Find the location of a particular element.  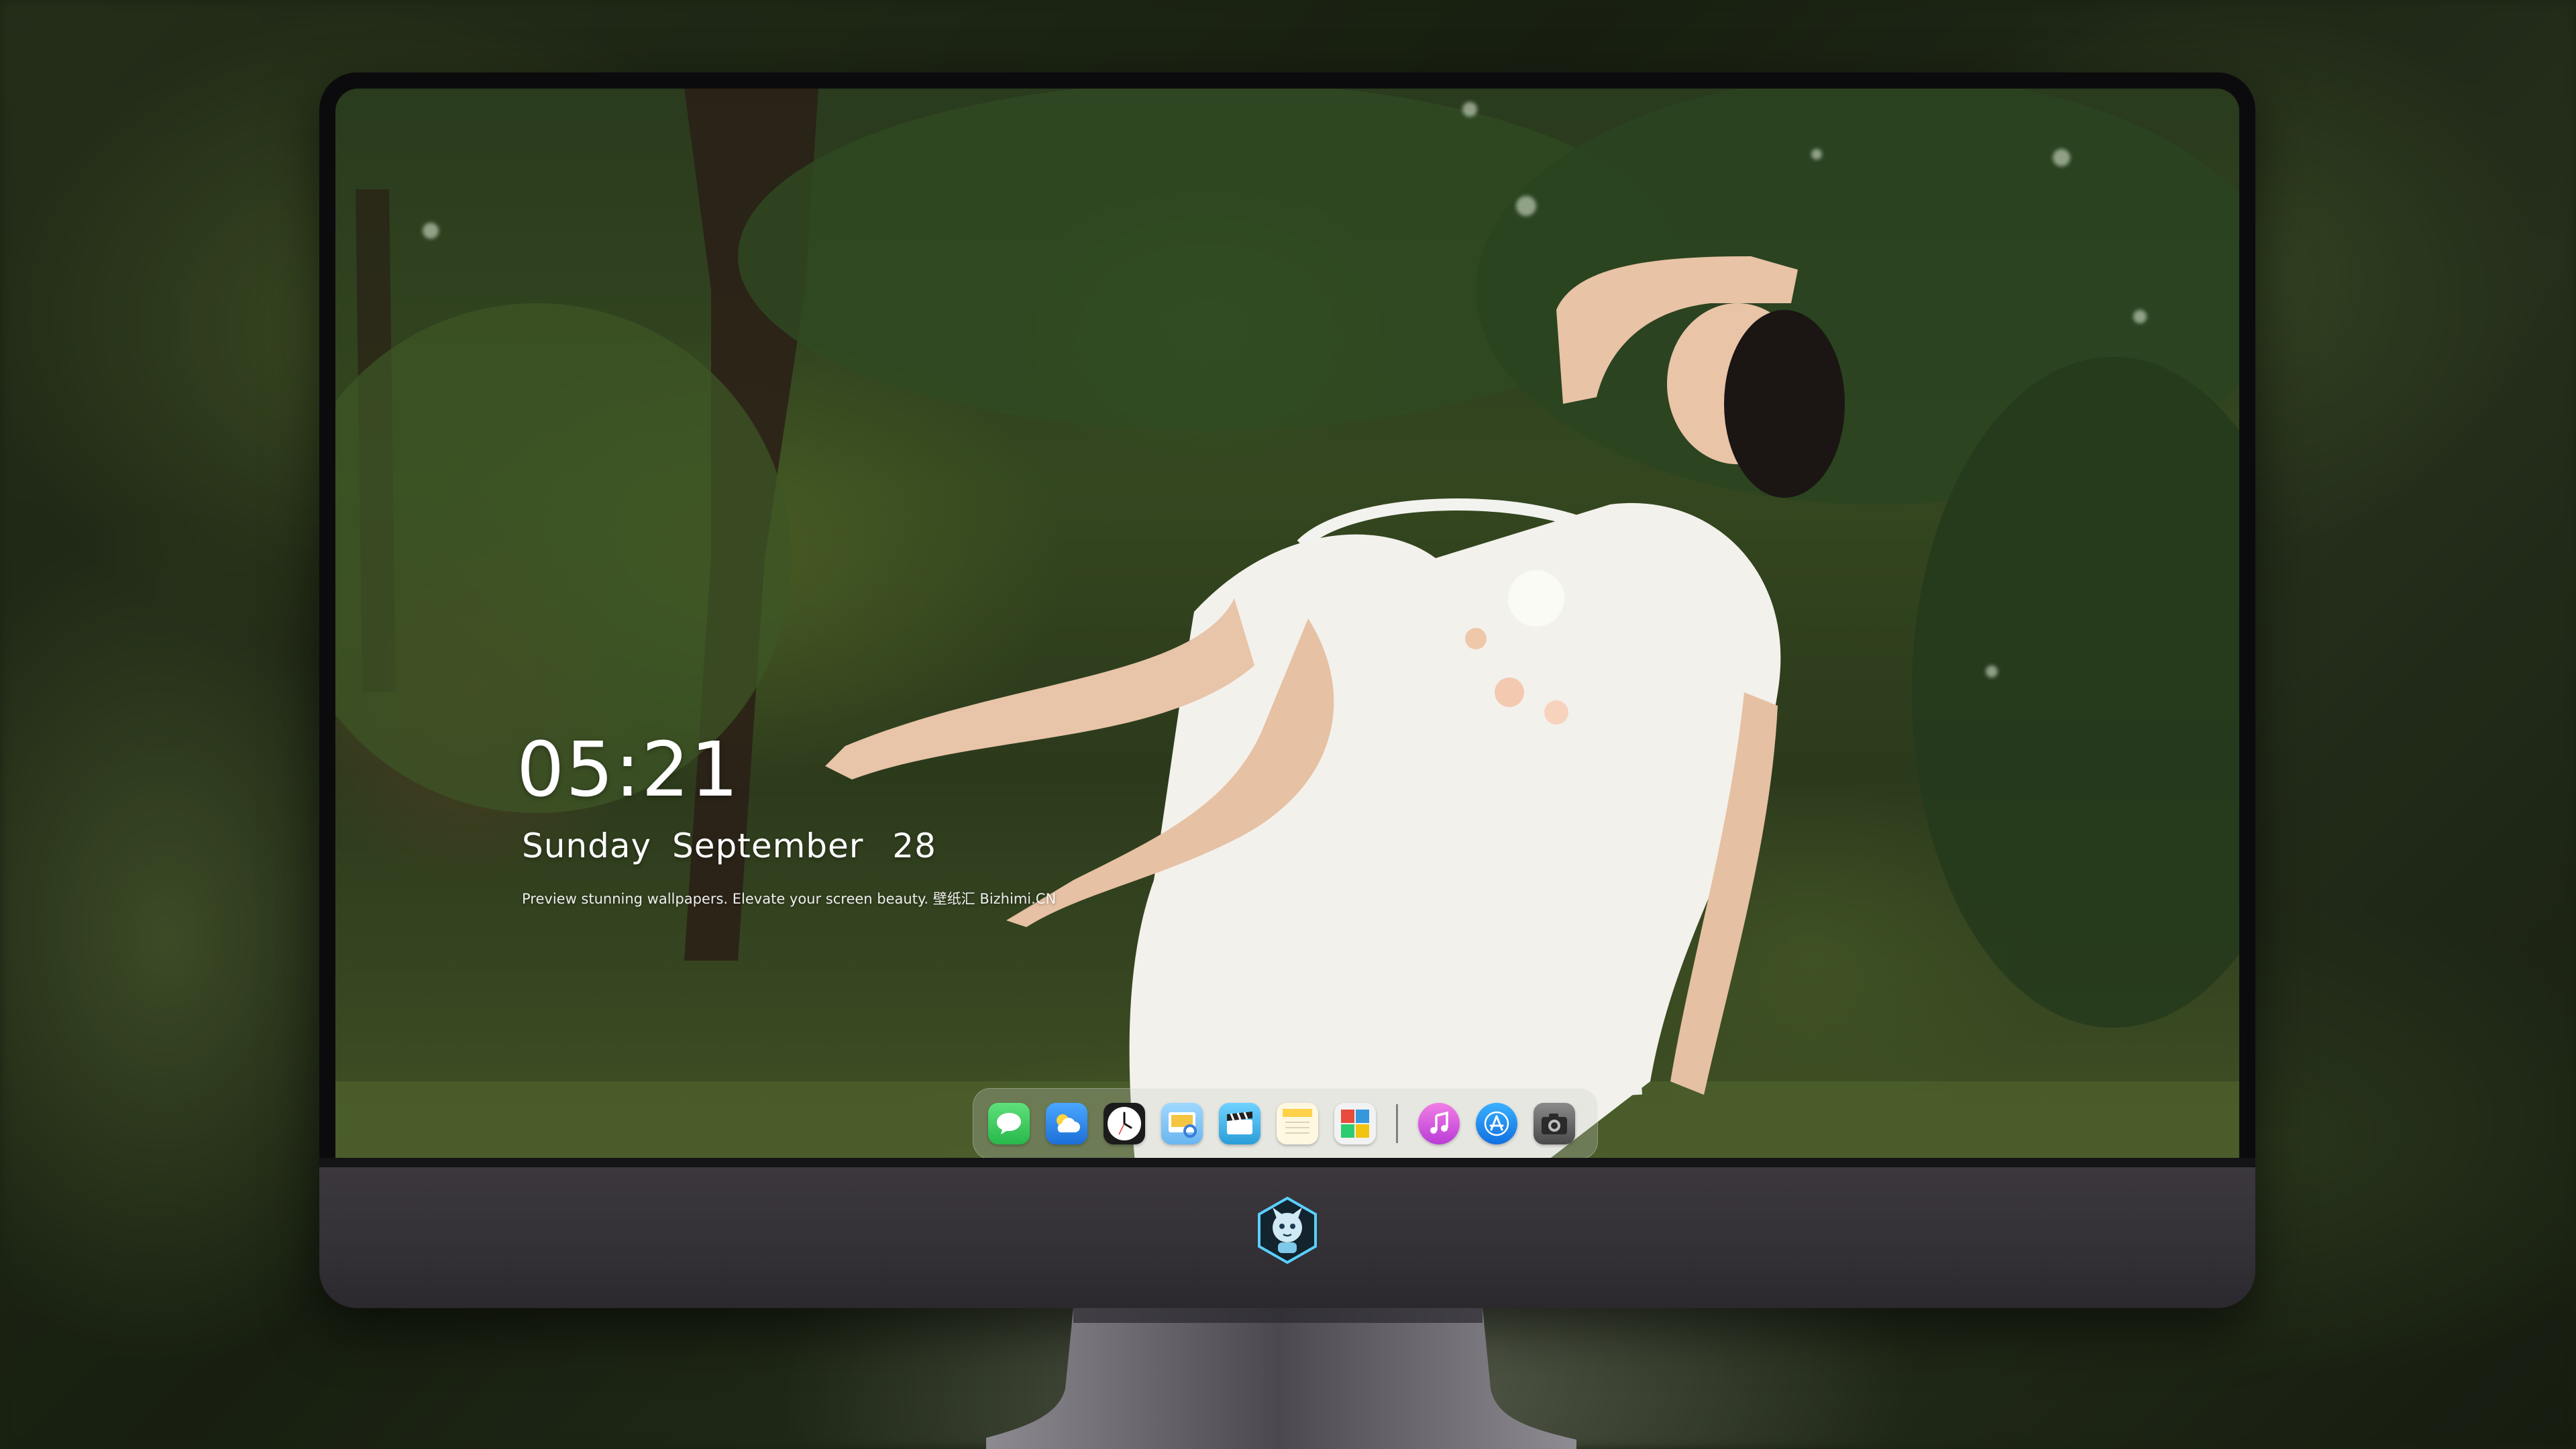

preview-icon is located at coordinates (1182, 1123).